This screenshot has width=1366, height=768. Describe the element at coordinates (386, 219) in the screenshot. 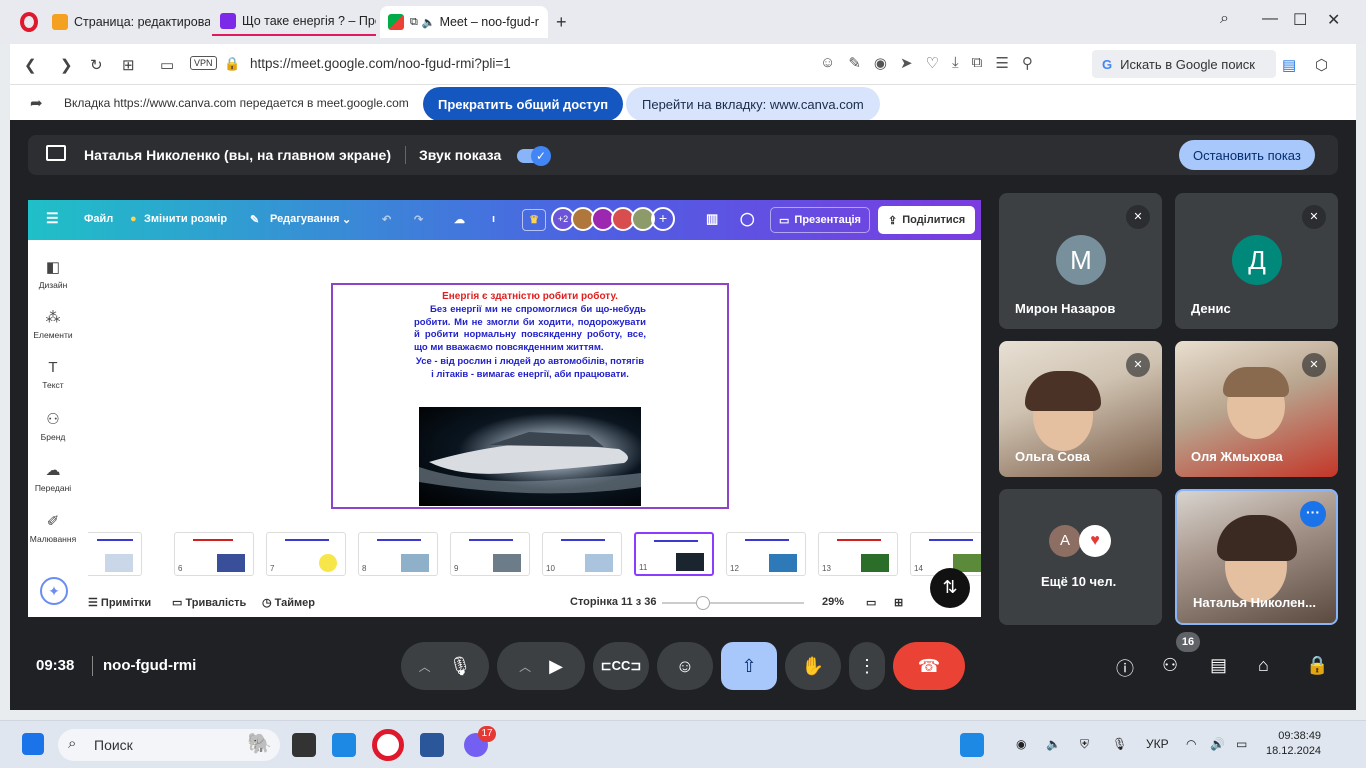

I see `undo-icon: ↶` at that location.